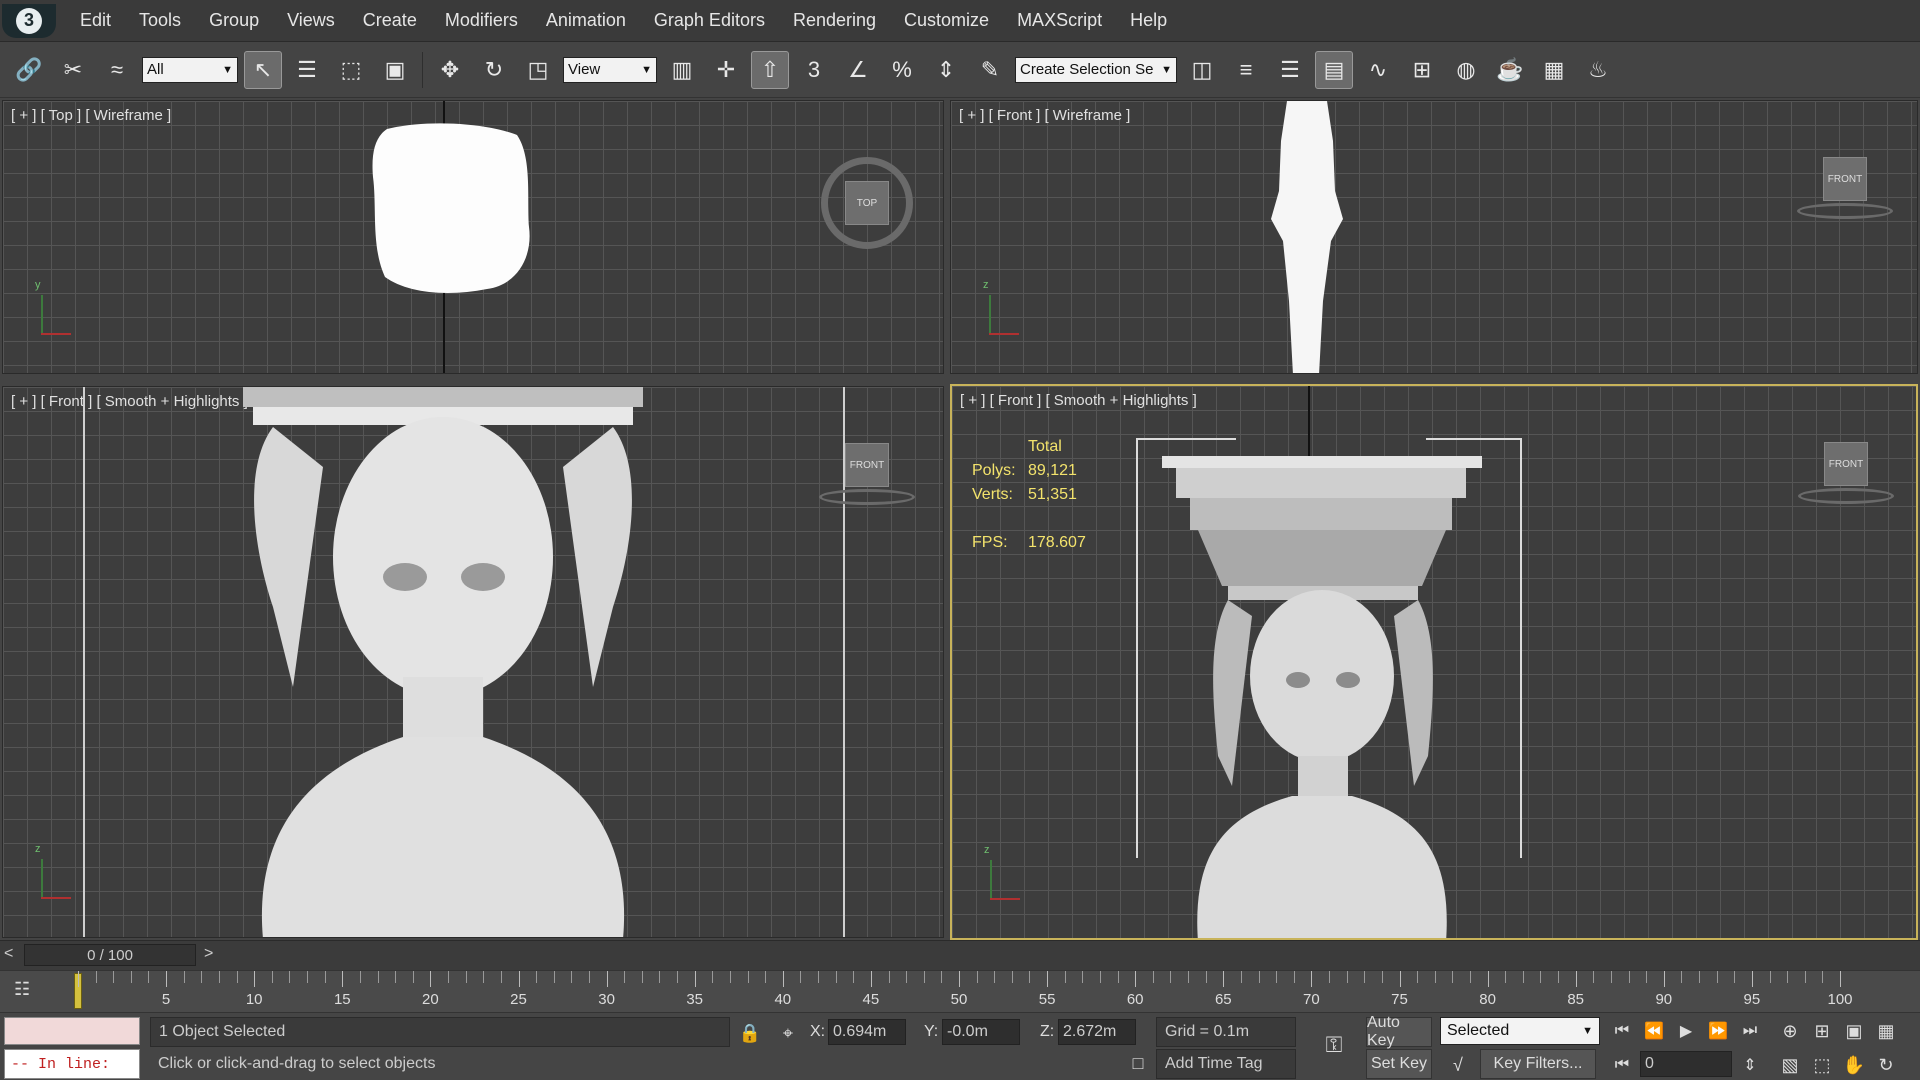 Image resolution: width=1920 pixels, height=1080 pixels. Describe the element at coordinates (946, 70) in the screenshot. I see `spinner-snap-icon: ⇕` at that location.